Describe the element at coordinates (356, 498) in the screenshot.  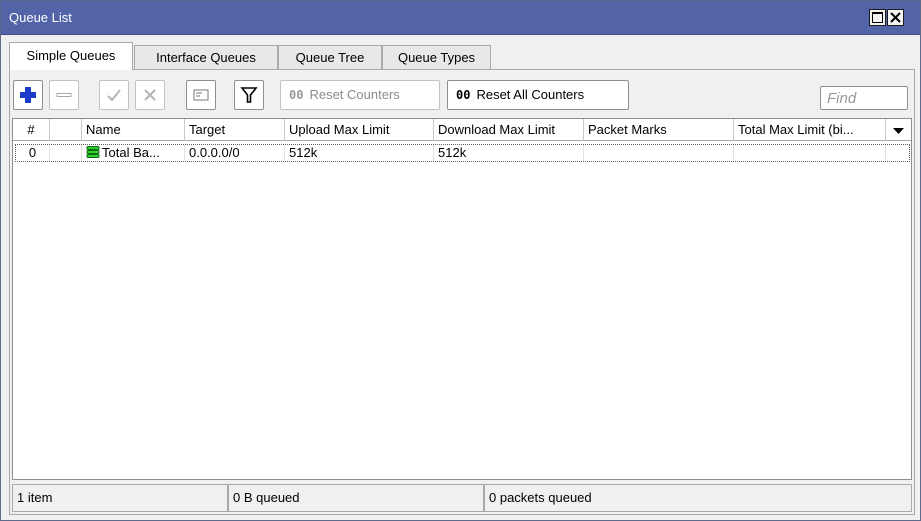
I see `status-bytes-queued: 0 B queued` at that location.